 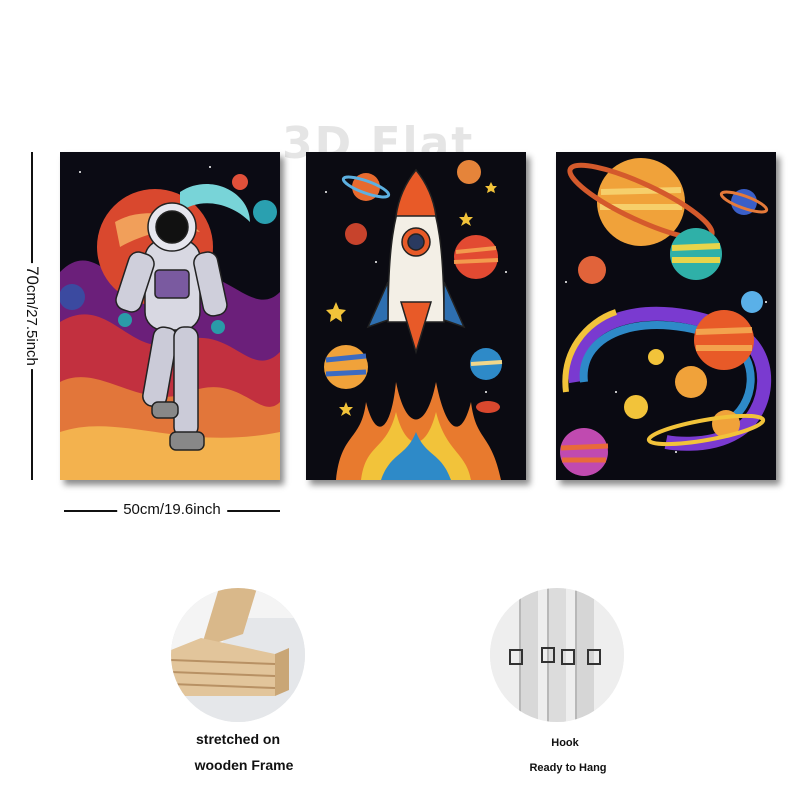 I want to click on canvas-panel-planets, so click(x=666, y=316).